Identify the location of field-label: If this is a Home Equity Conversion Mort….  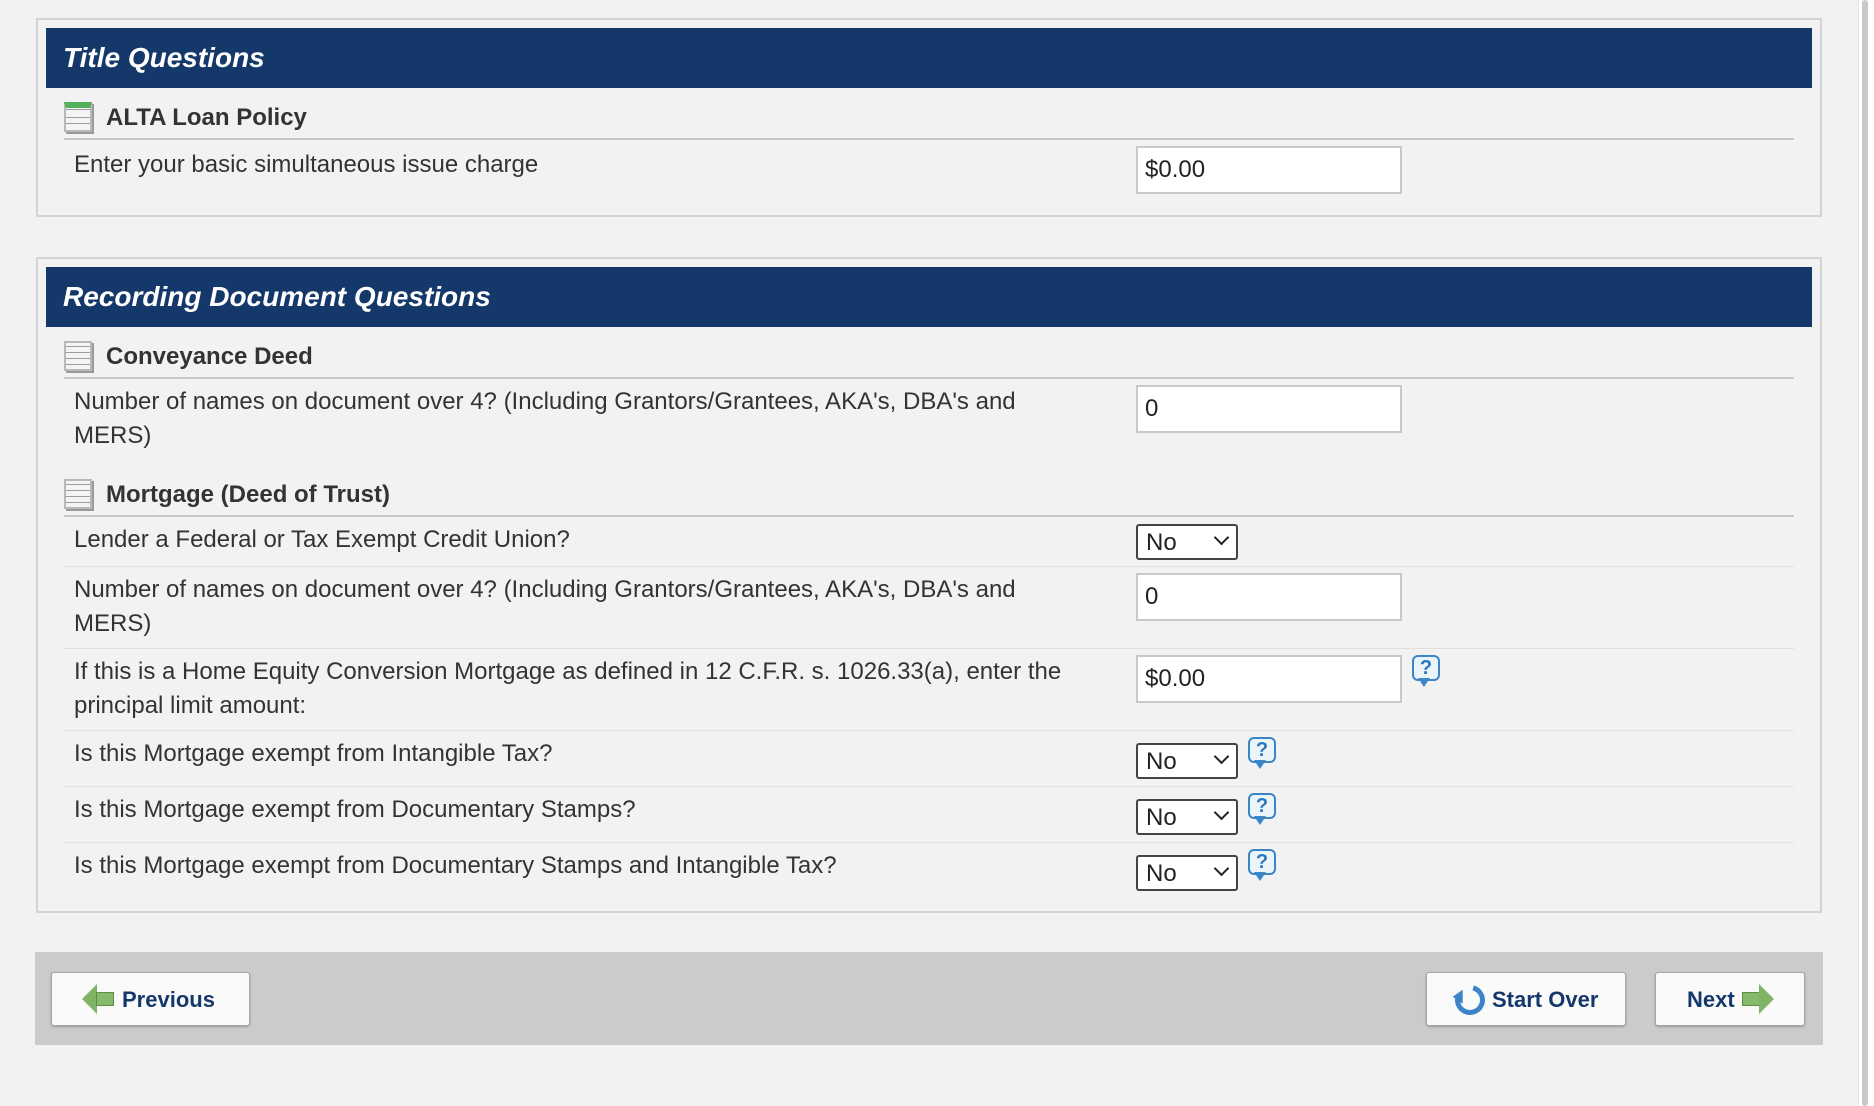
(568, 688).